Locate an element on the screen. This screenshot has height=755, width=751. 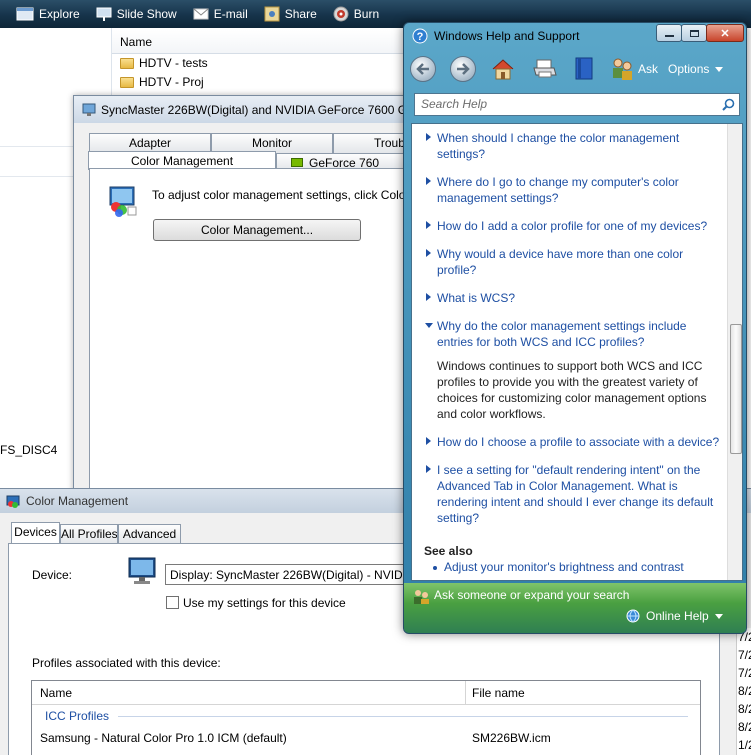
ask-someone-icon is located at coordinates (421, 597).